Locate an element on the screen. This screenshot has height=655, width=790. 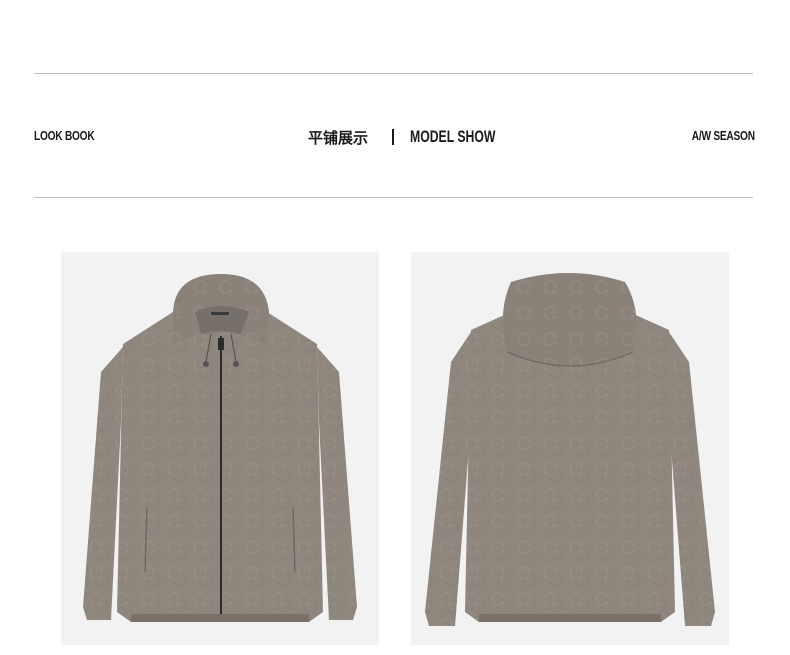
title-separator is located at coordinates (393, 137).